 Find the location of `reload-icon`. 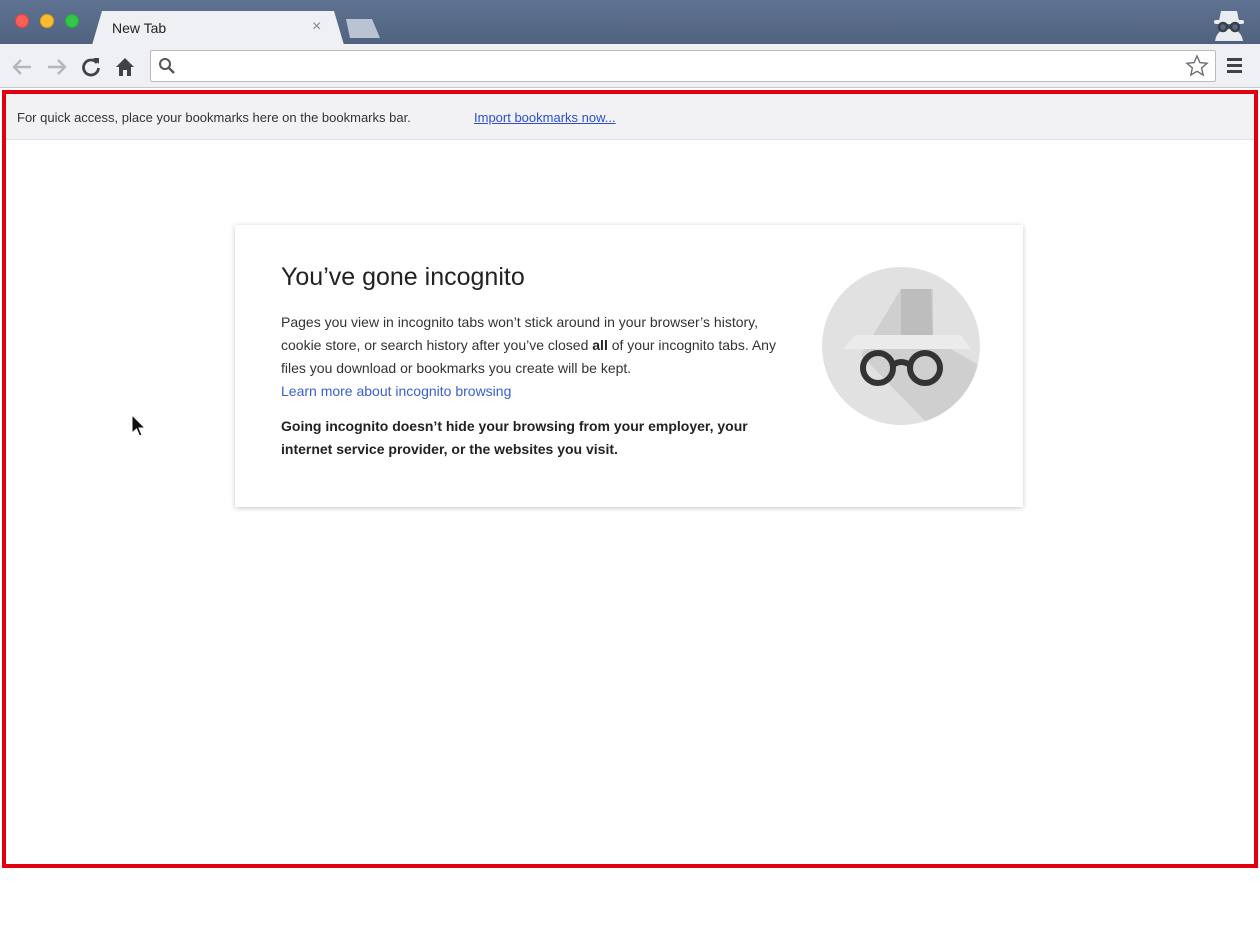

reload-icon is located at coordinates (91, 67).